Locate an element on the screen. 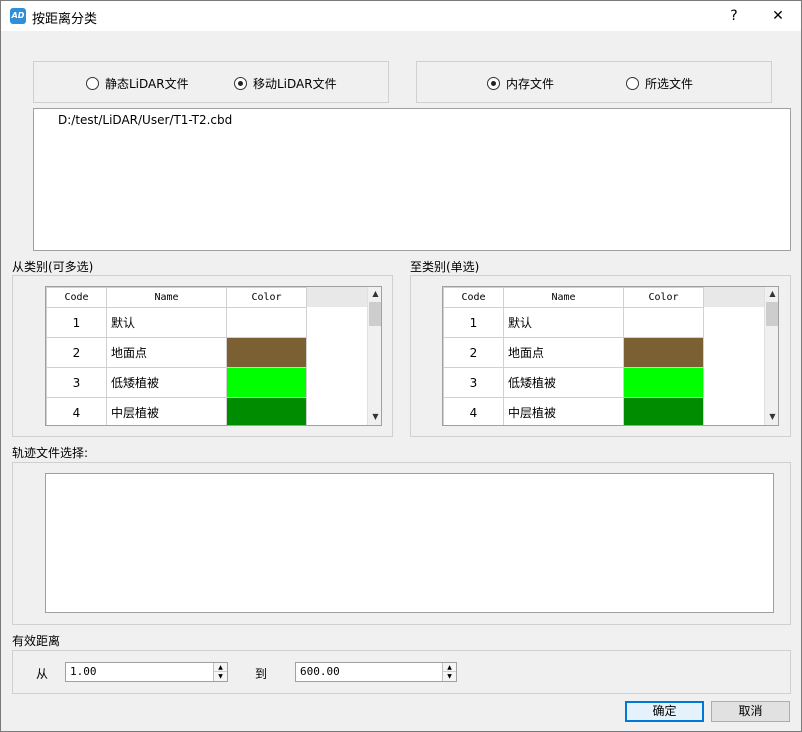  file-list-item: D:/test/LiDAR/User/T1-T2.cbd is located at coordinates (145, 120).